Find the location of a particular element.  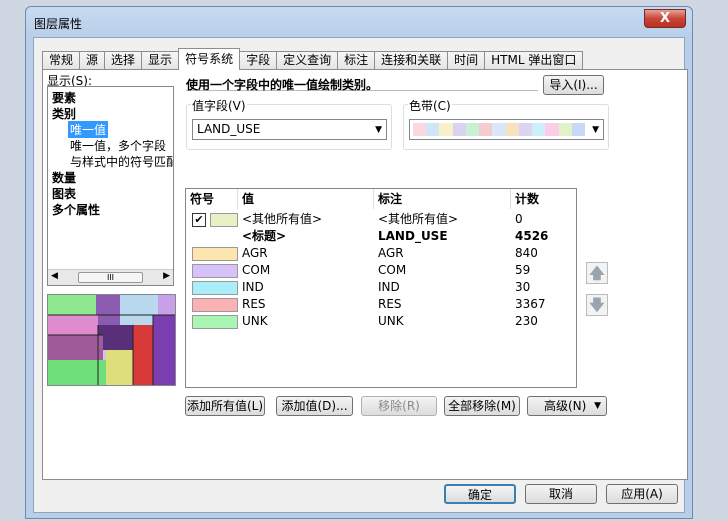

add-all-values-button: 添加所有值(L) is located at coordinates (225, 406).